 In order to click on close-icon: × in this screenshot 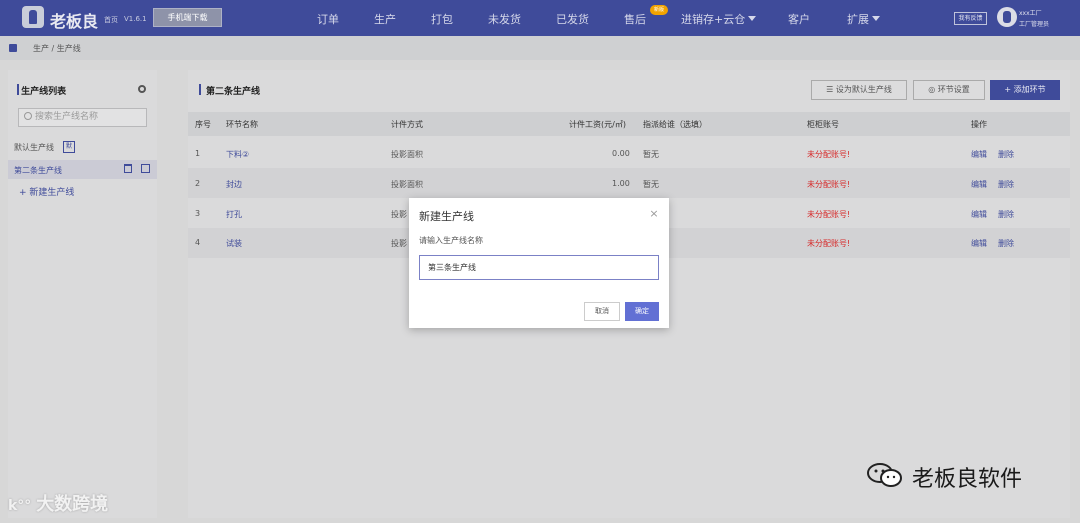, I will do `click(654, 213)`.